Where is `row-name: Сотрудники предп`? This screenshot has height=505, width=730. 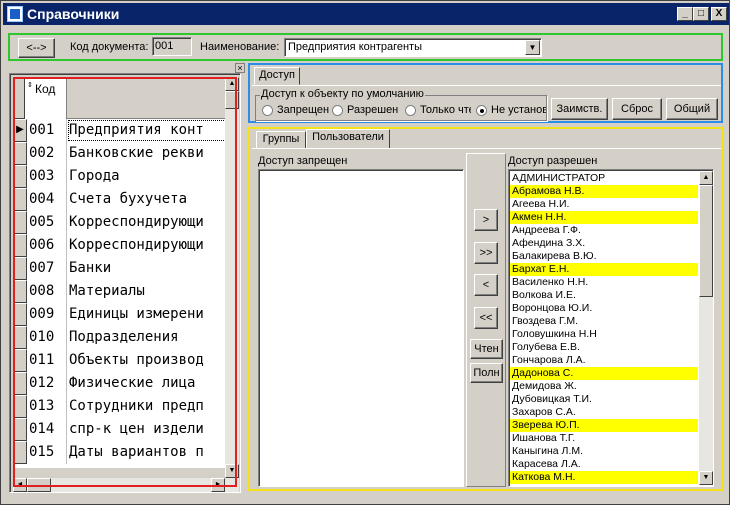
row-name: Сотрудники предп is located at coordinates (146, 406).